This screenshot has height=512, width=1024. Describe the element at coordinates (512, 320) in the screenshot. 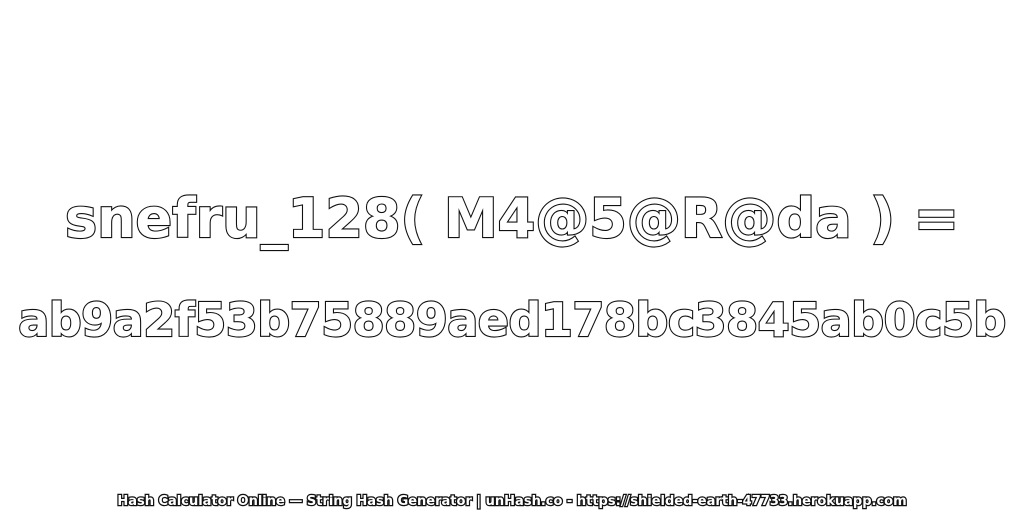

I see `hash-value: ab9a2f53b75889aed178bc3845ab0c5b` at that location.